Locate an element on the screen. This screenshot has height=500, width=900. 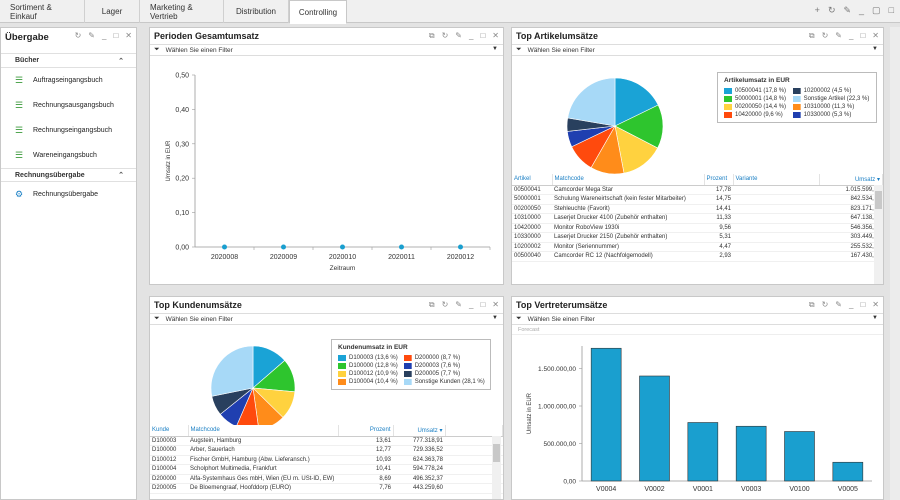
data-point is located at coordinates (401, 247).